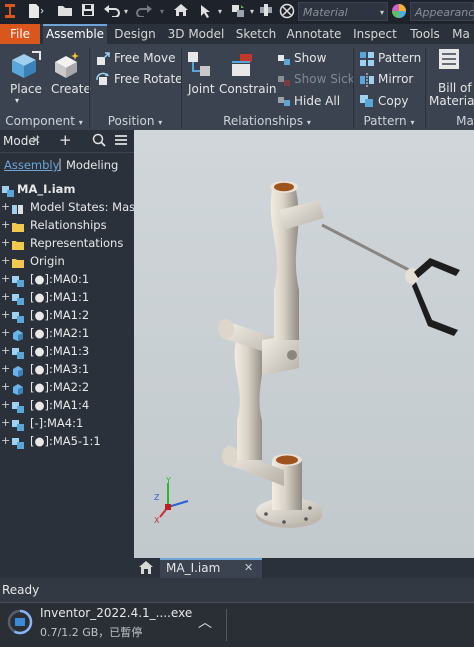  Describe the element at coordinates (238, 12) in the screenshot. I see `update-icon` at that location.